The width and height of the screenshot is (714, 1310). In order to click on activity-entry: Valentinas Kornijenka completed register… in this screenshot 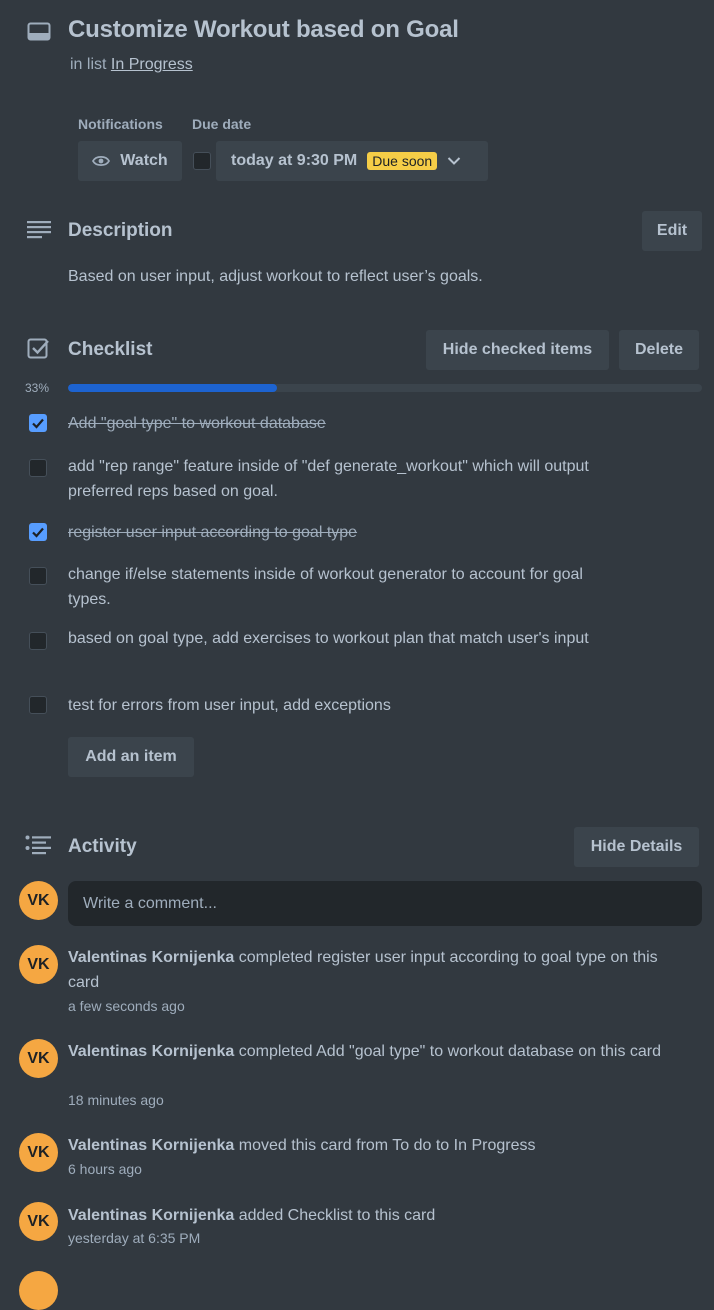, I will do `click(378, 970)`.